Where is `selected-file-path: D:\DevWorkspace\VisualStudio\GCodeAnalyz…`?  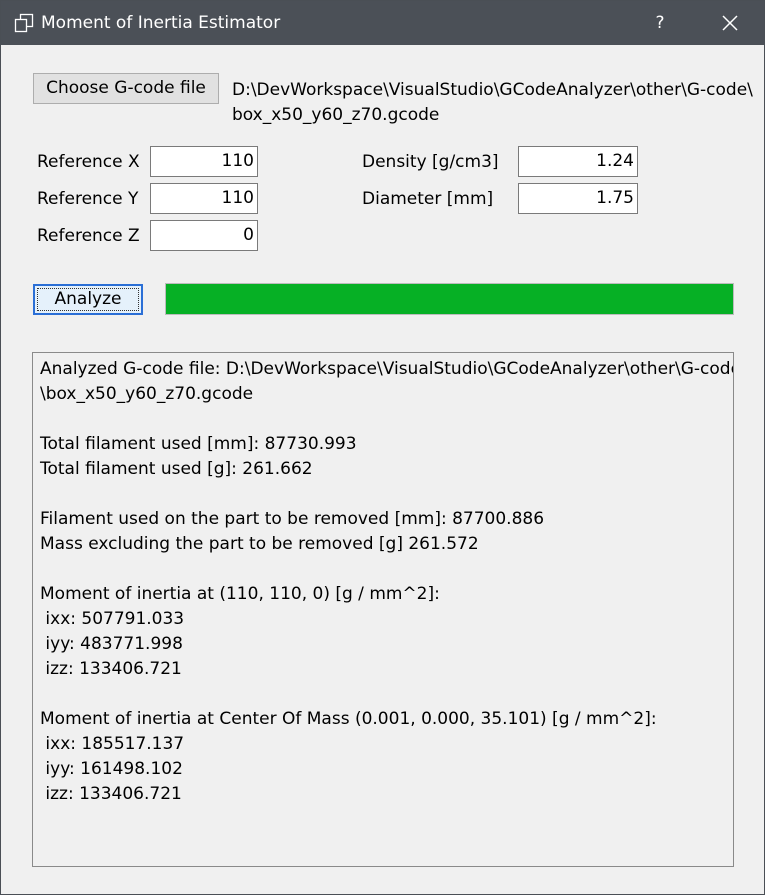
selected-file-path: D:\DevWorkspace\VisualStudio\GCodeAnalyz… is located at coordinates (492, 103).